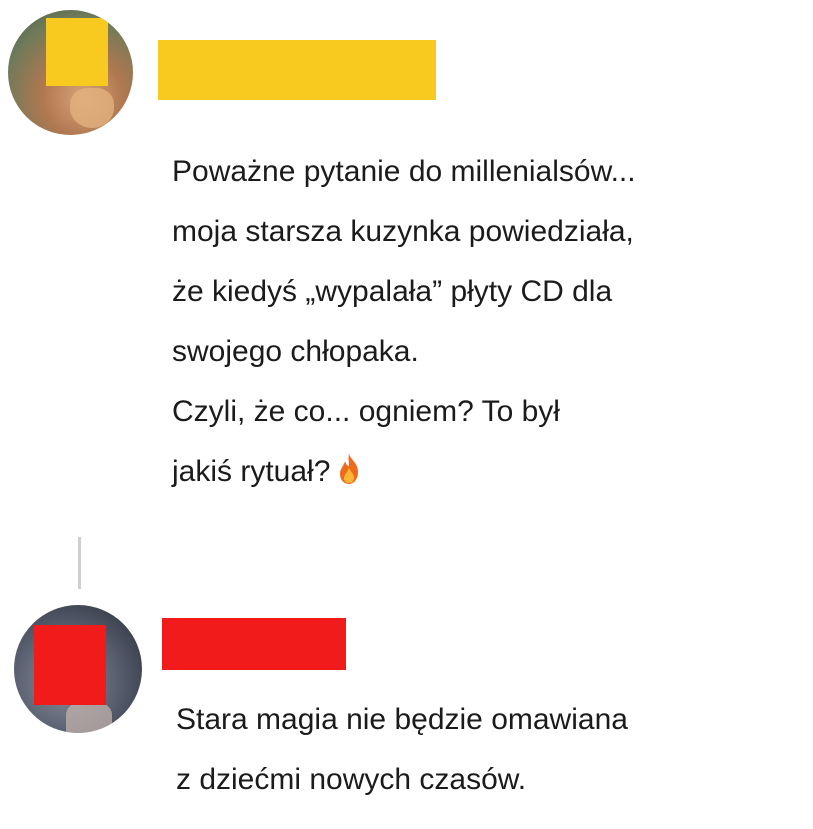 The height and width of the screenshot is (829, 813). I want to click on reply-line: Stara magia nie będzie omawiana, so click(402, 719).